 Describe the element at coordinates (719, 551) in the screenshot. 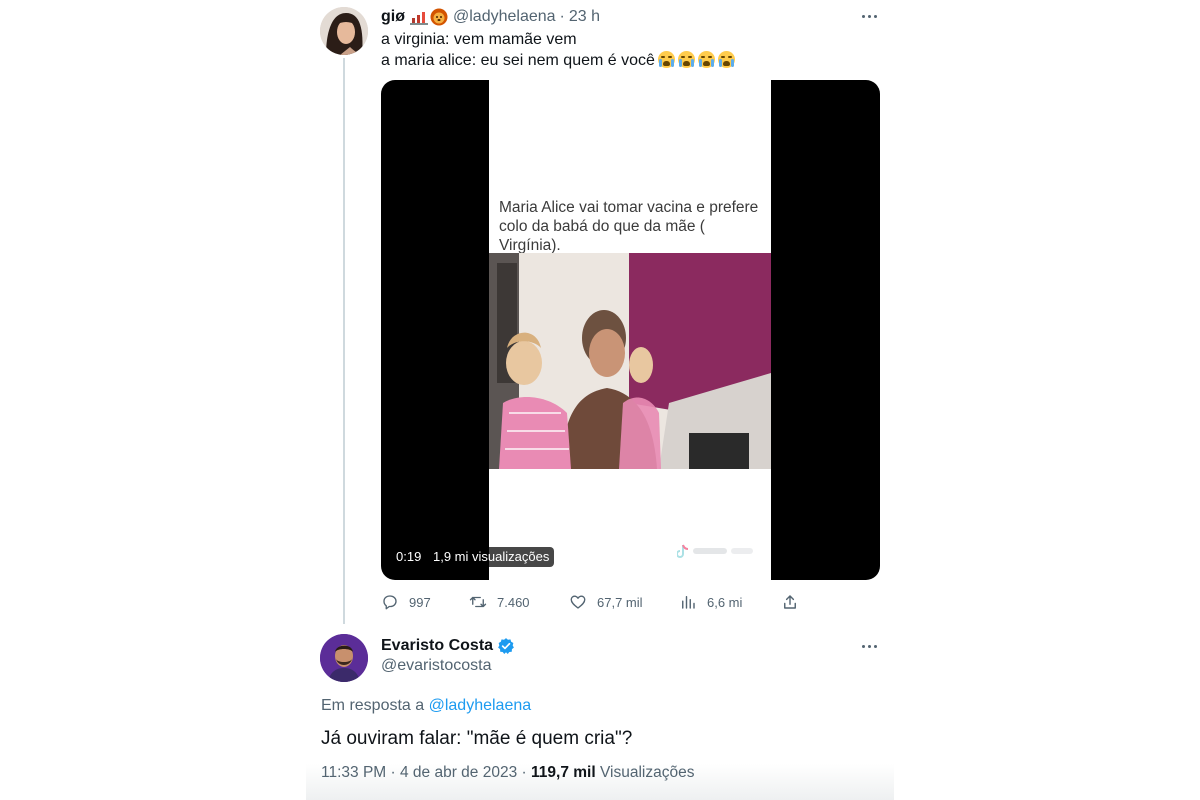

I see `tiktok-logo-icon` at that location.